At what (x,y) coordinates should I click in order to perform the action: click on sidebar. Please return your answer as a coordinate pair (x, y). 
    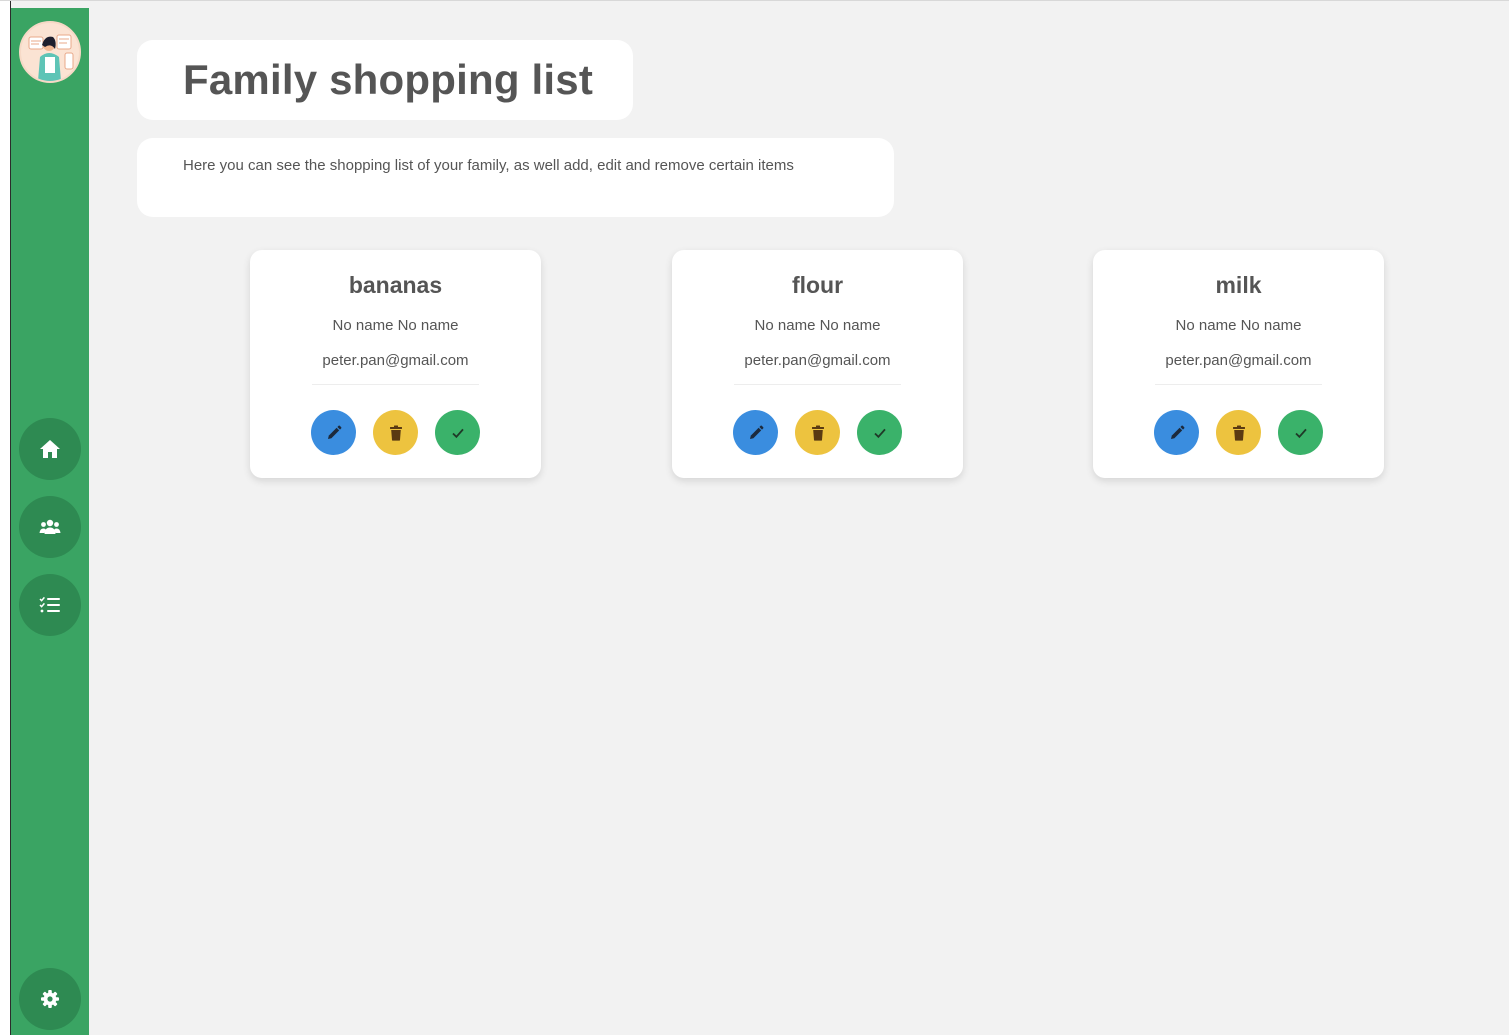
    Looking at the image, I should click on (50, 521).